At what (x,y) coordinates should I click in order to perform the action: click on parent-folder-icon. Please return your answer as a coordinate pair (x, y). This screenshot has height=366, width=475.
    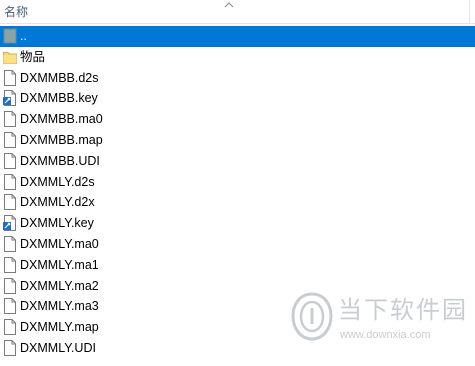
    Looking at the image, I should click on (10, 36).